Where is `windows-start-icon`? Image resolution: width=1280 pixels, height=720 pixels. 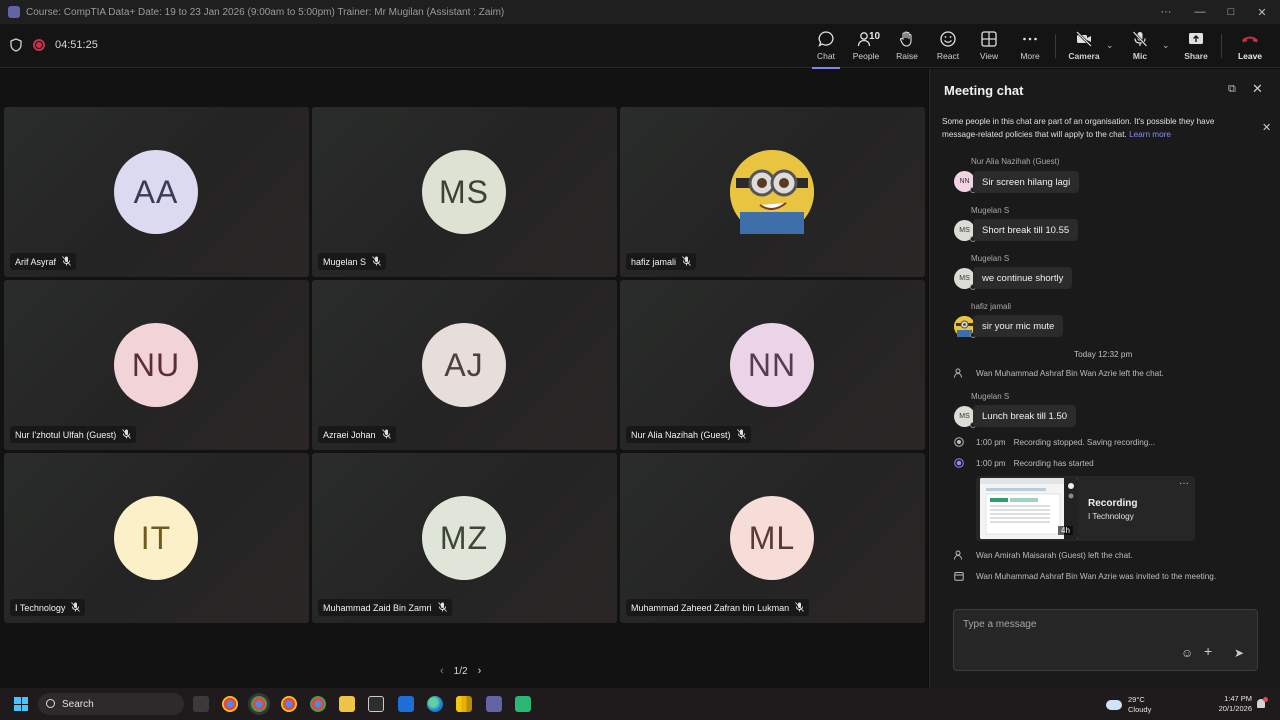 windows-start-icon is located at coordinates (21, 704).